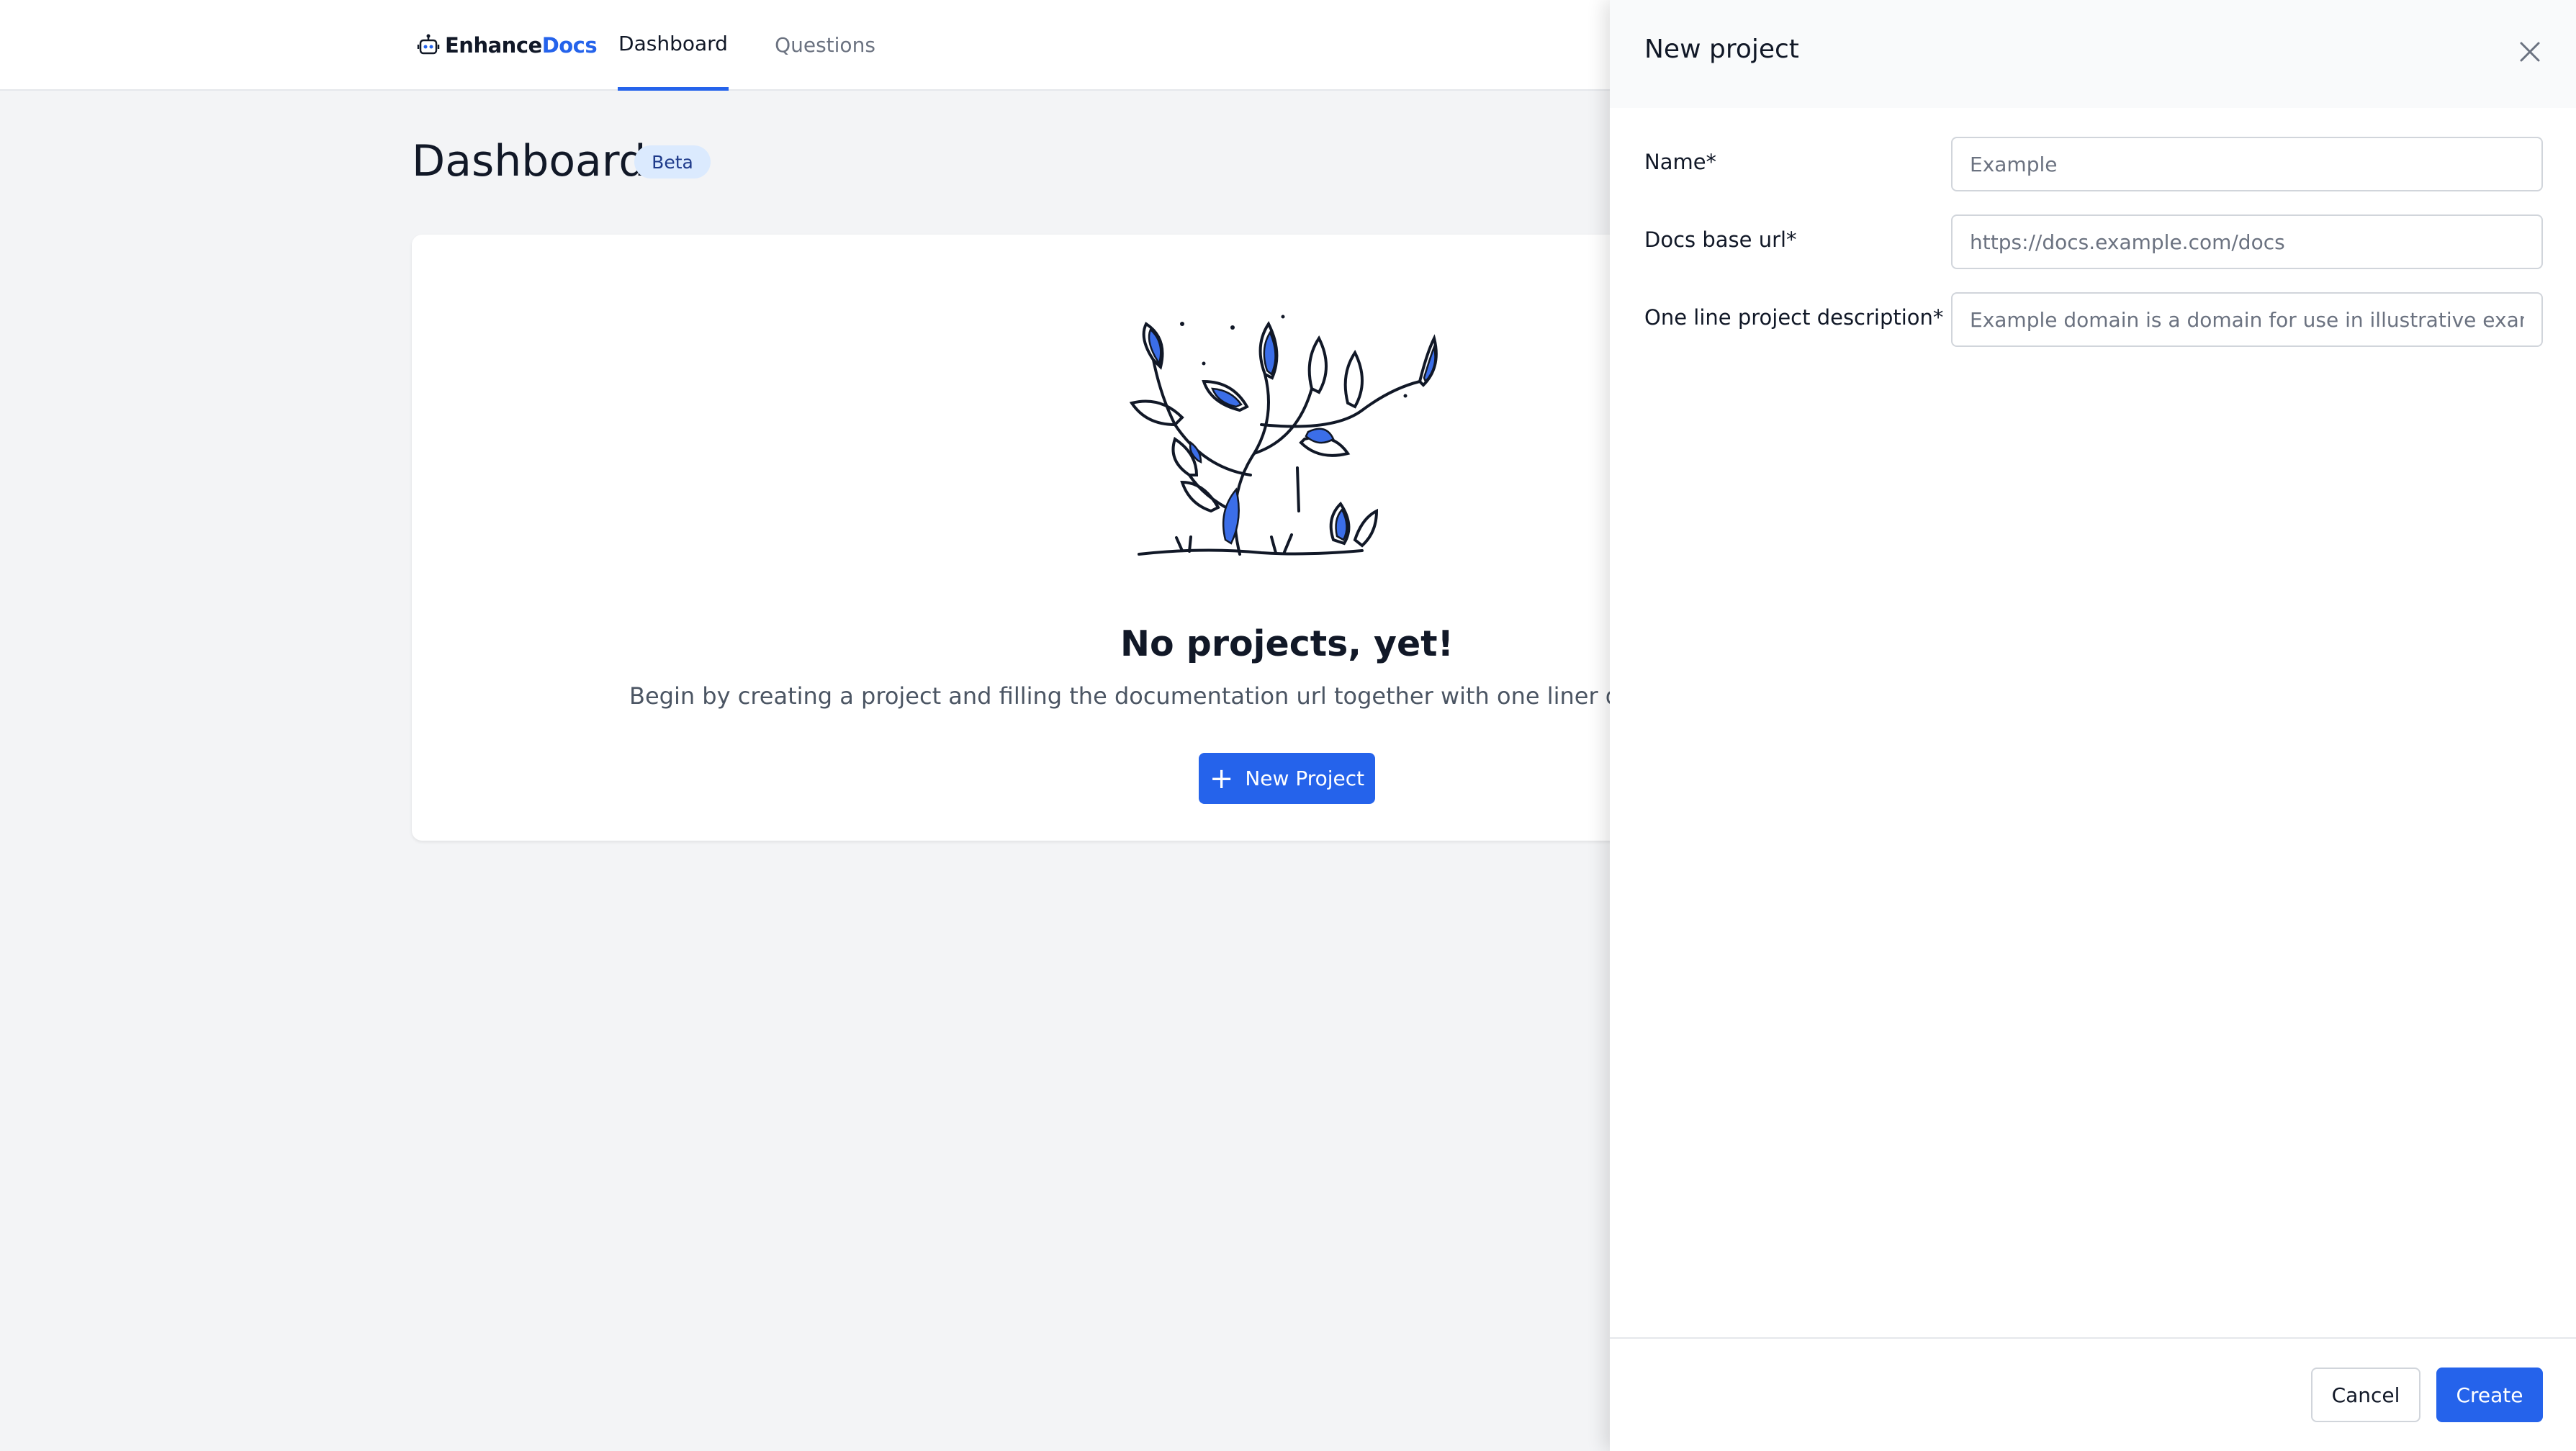 Image resolution: width=2576 pixels, height=1451 pixels. I want to click on brand-logo: EnhanceDocs, so click(507, 45).